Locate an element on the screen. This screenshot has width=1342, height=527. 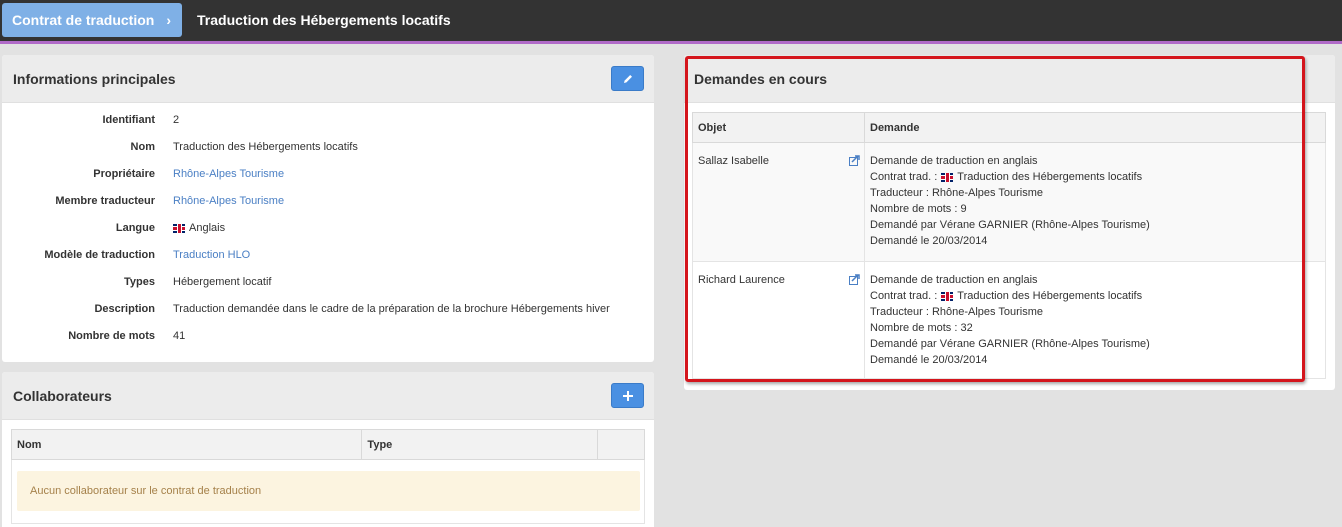
column-header-demande: Demande is located at coordinates (1095, 127).